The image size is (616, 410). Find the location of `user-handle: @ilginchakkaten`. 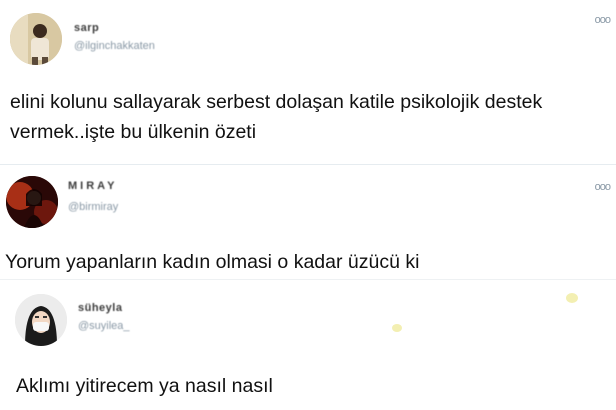

user-handle: @ilginchakkaten is located at coordinates (114, 46).